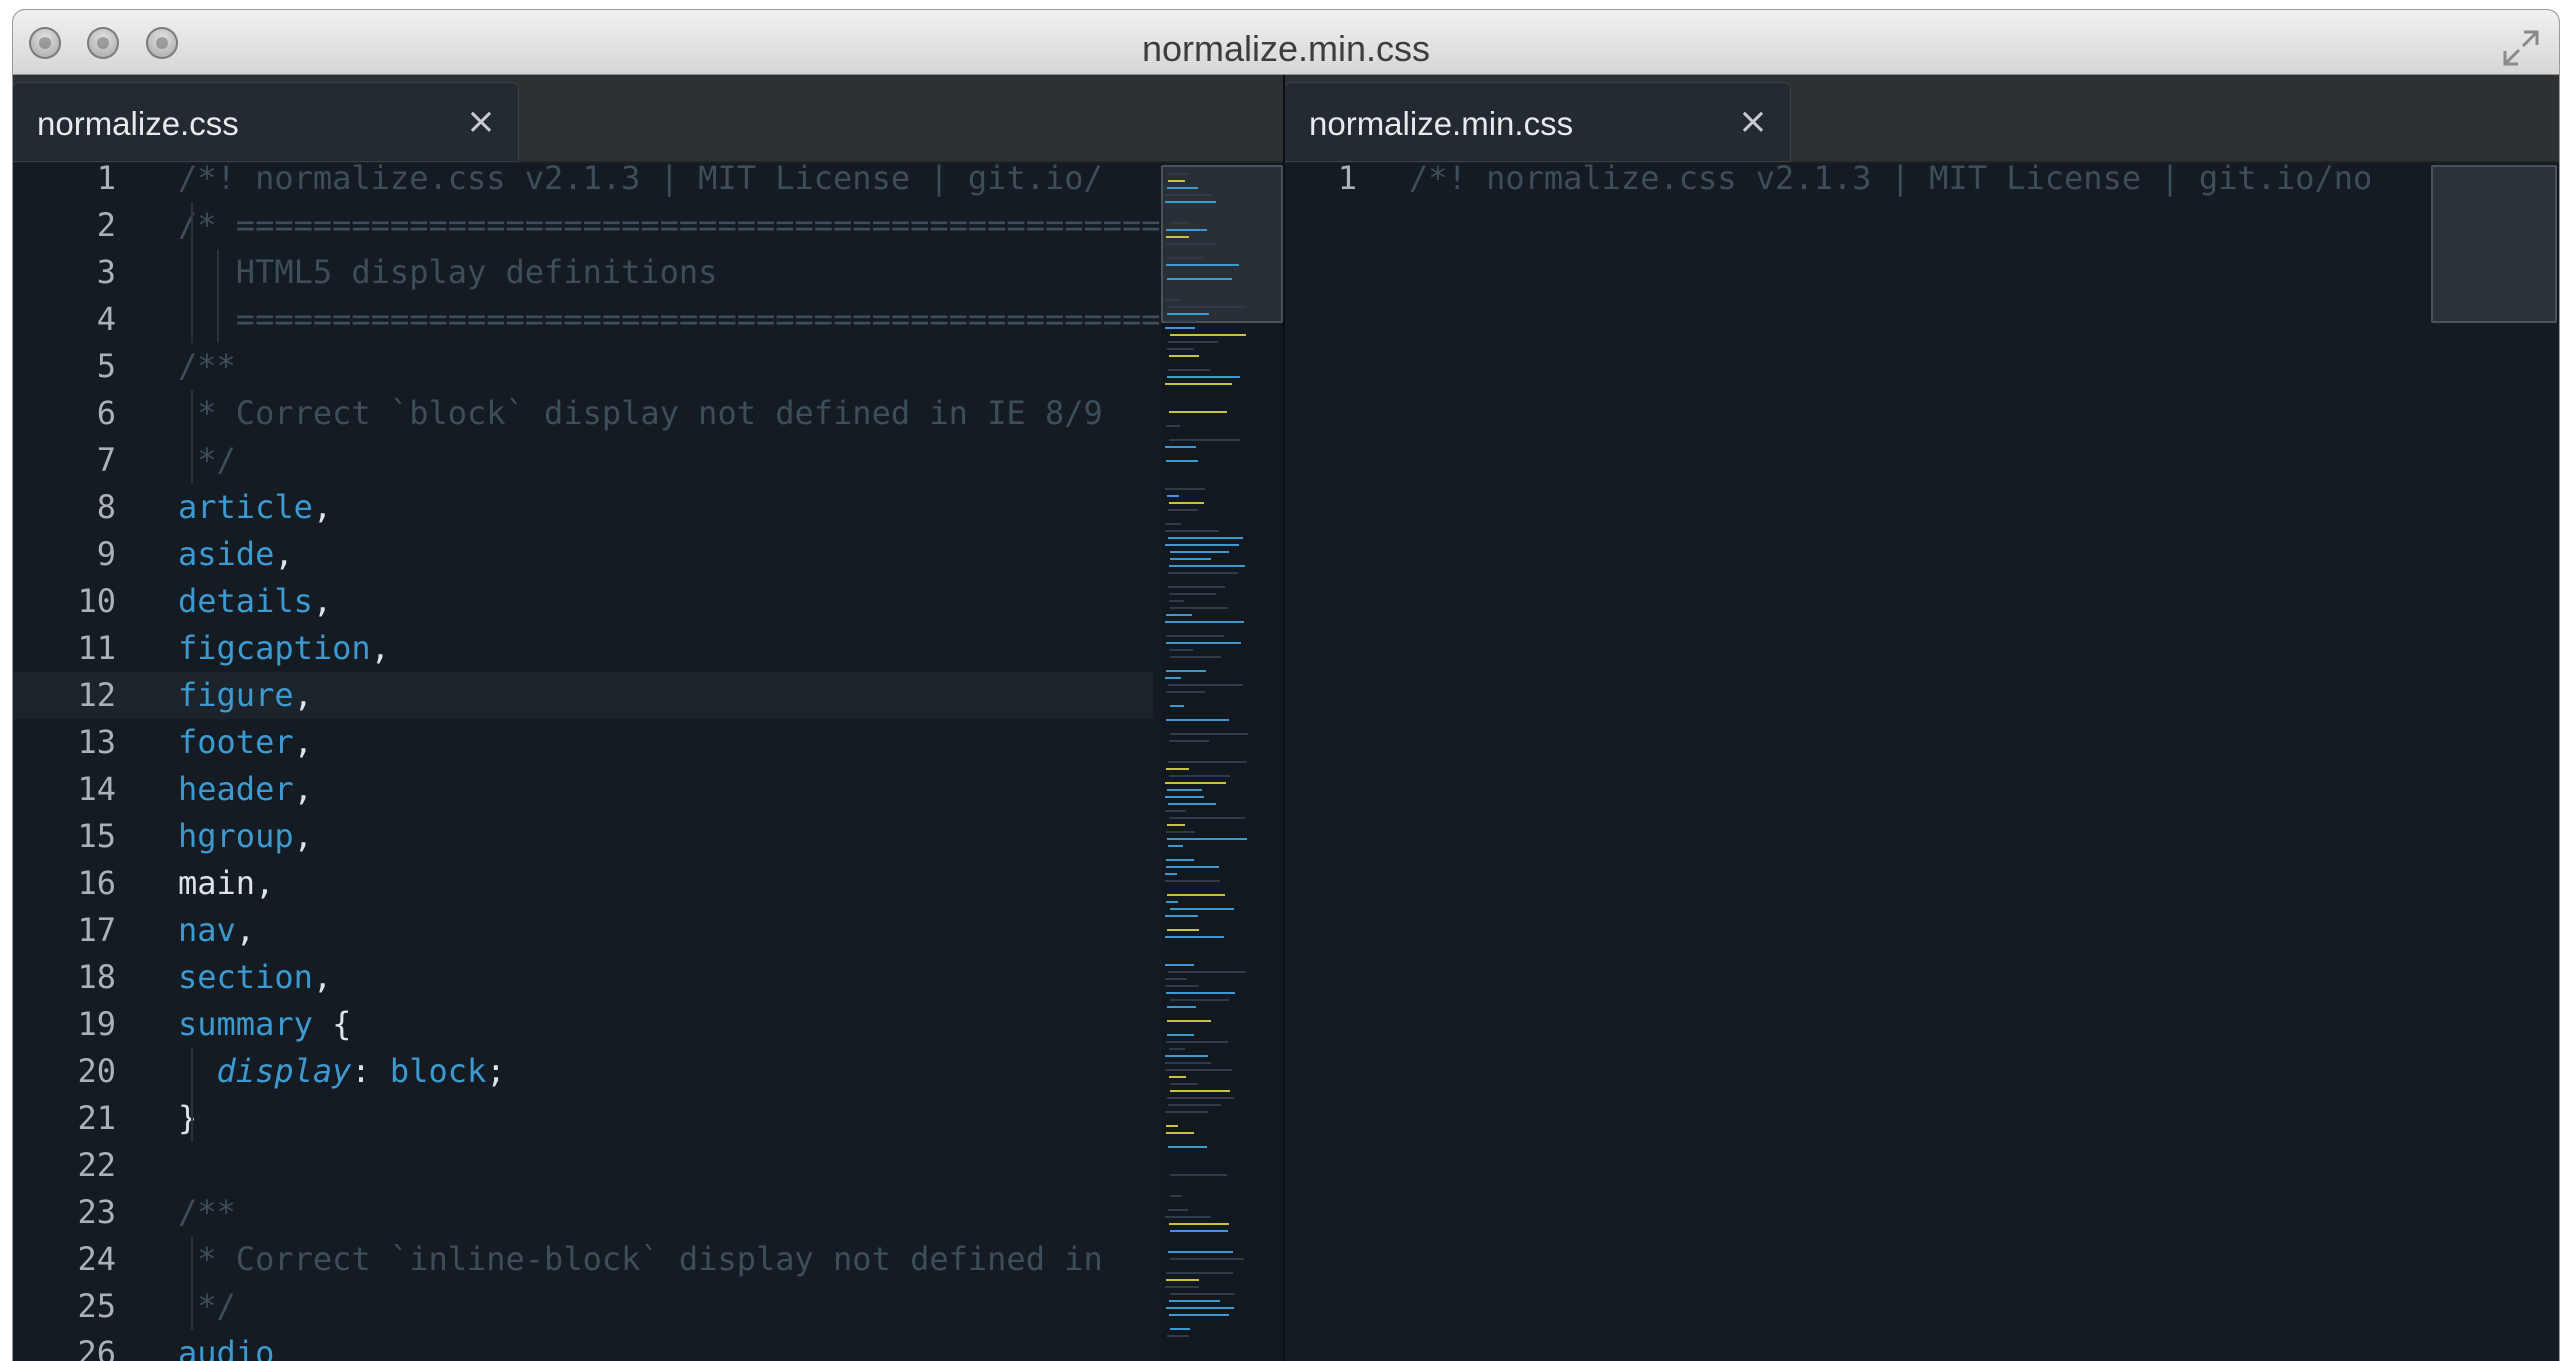 This screenshot has width=2571, height=1361. What do you see at coordinates (236, 742) in the screenshot?
I see `code-token: footer` at bounding box center [236, 742].